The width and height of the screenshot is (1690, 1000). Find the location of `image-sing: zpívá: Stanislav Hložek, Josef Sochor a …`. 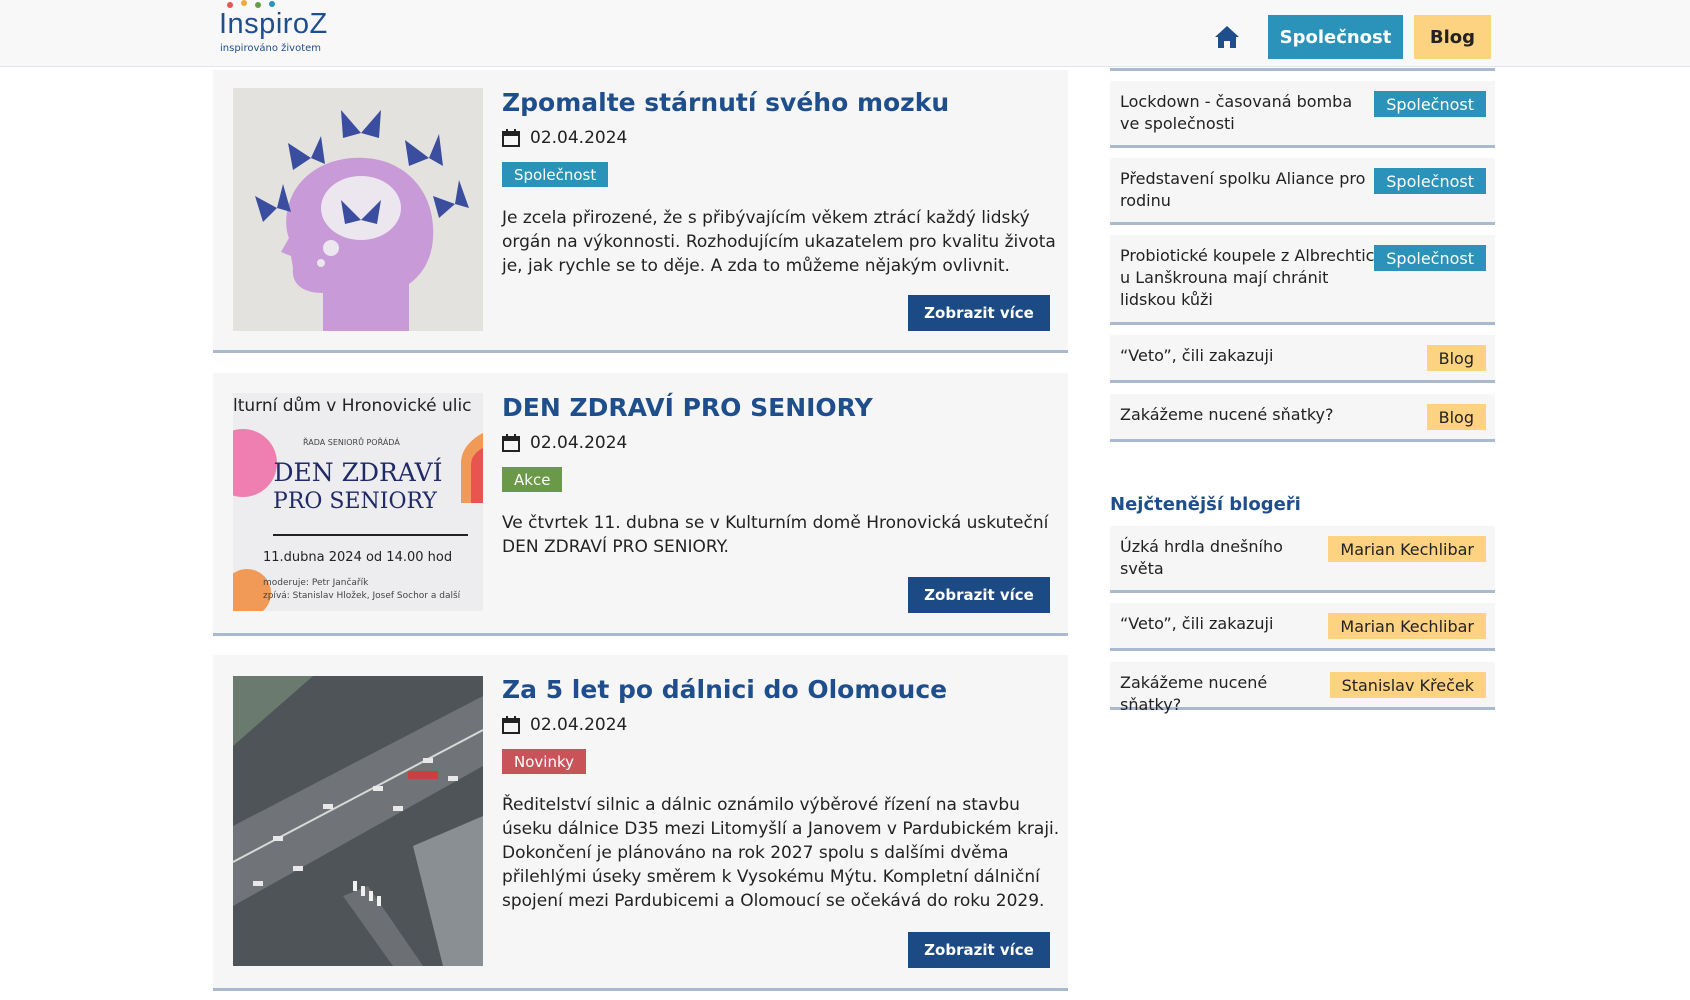

image-sing: zpívá: Stanislav Hložek, Josef Sochor a … is located at coordinates (362, 595).